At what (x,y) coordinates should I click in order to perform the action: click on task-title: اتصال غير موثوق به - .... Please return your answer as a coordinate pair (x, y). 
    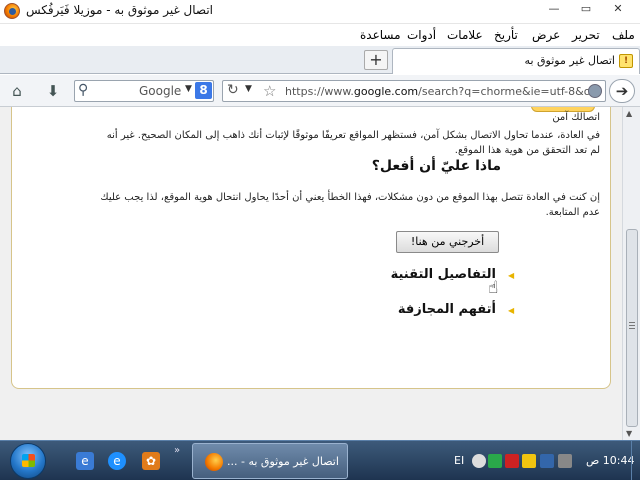
    Looking at the image, I should click on (283, 461).